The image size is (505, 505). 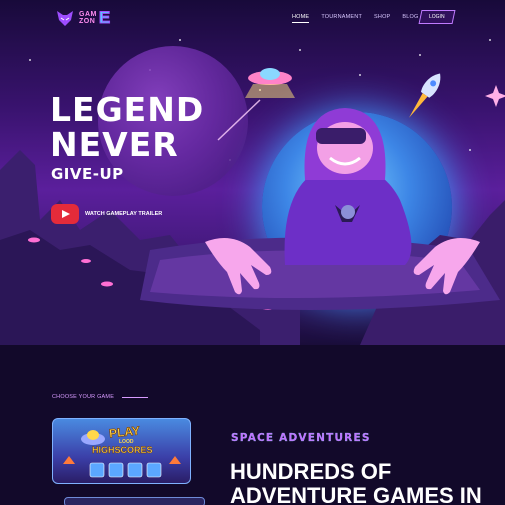 I want to click on play-icon, so click(x=65, y=214).